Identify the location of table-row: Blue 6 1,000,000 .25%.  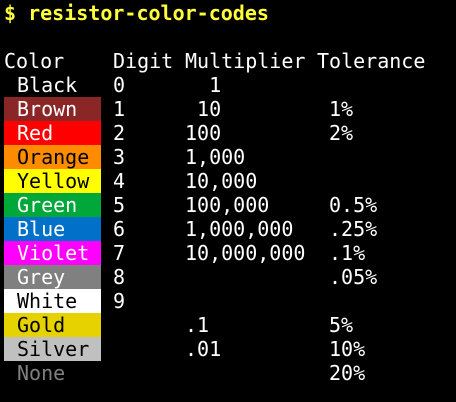
(228, 229).